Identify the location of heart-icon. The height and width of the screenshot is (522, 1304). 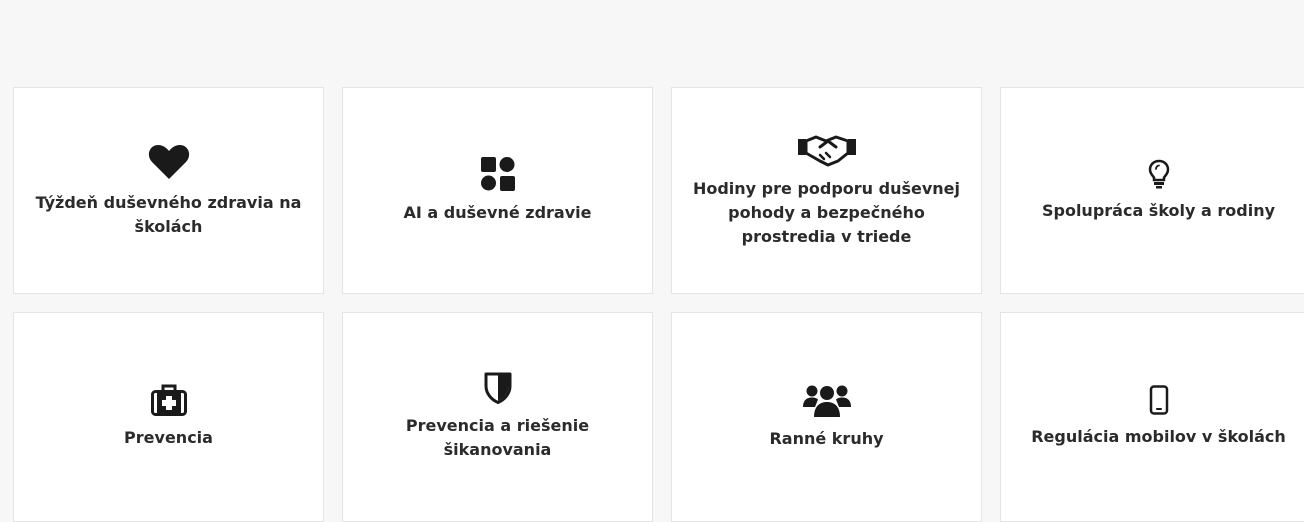
(169, 162).